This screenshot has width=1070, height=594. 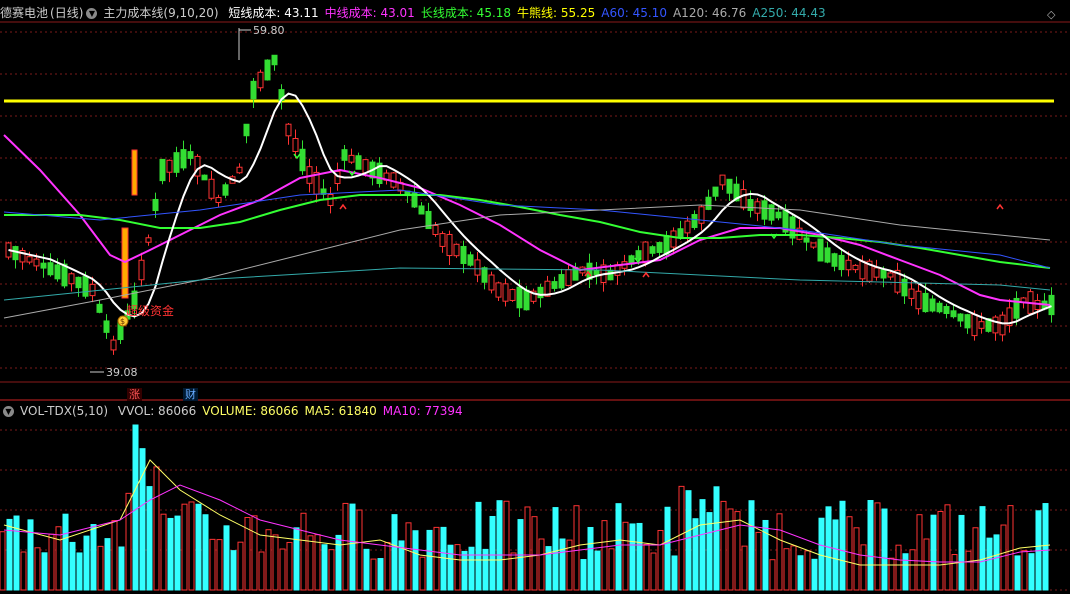 What do you see at coordinates (24, 13) in the screenshot?
I see `stock-name: 德赛电池` at bounding box center [24, 13].